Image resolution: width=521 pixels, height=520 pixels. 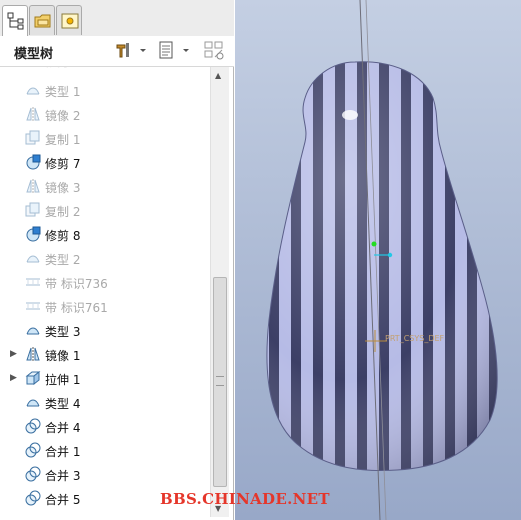 What do you see at coordinates (63, 92) in the screenshot?
I see `tree-item-label: 类型 1` at bounding box center [63, 92].